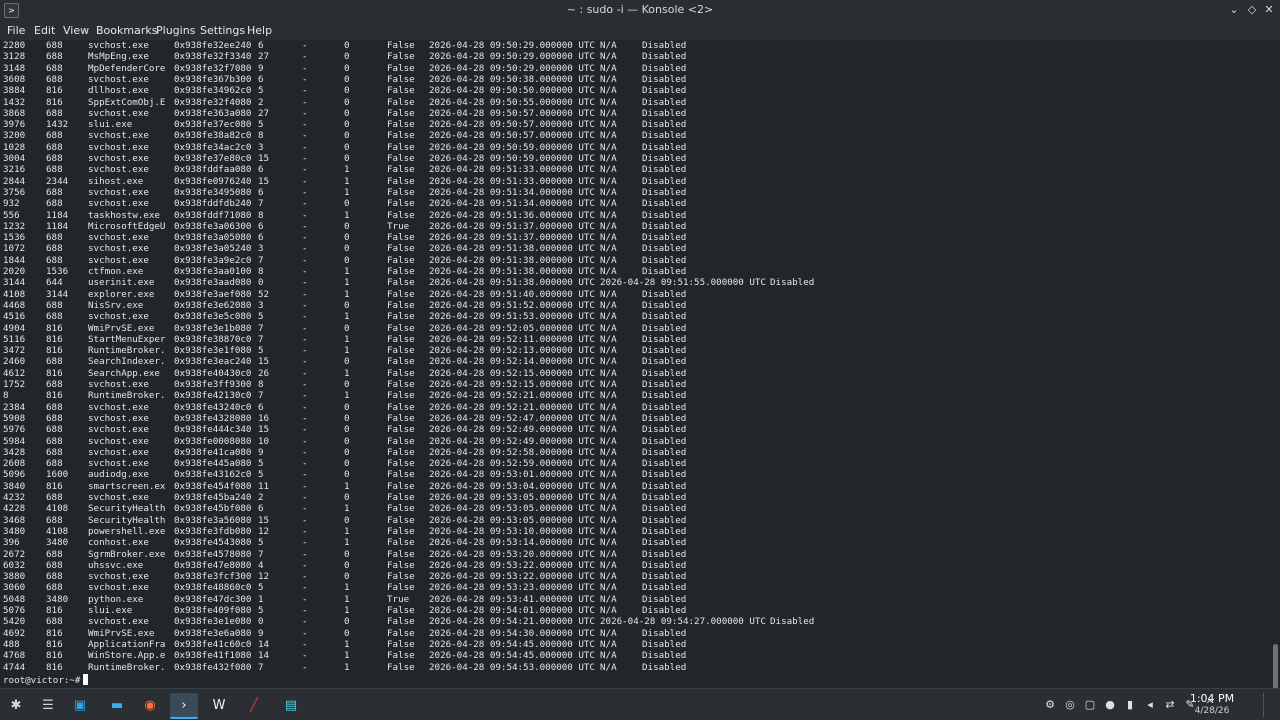 Image resolution: width=1280 pixels, height=720 pixels. What do you see at coordinates (1130, 704) in the screenshot?
I see `battery-tray-icon: ▮` at bounding box center [1130, 704].